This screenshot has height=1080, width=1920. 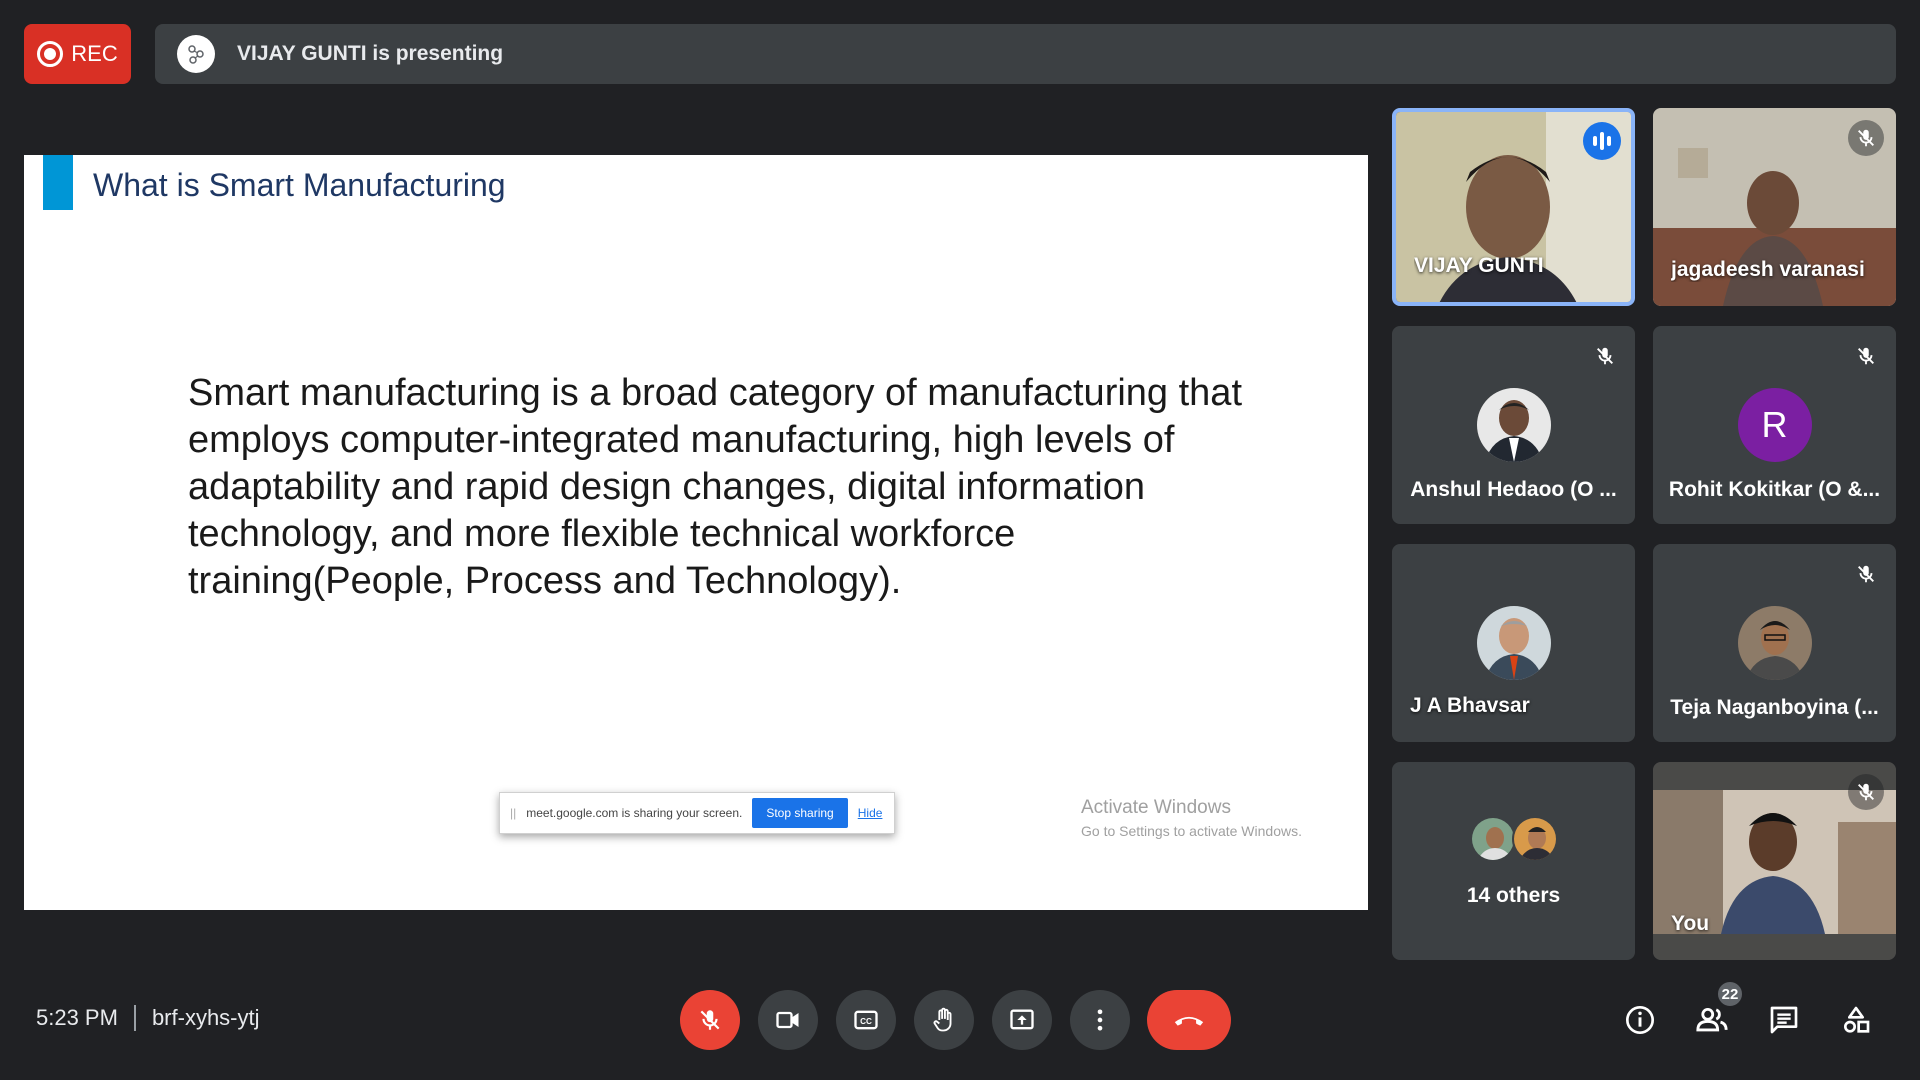 I want to click on raise-hand-button, so click(x=944, y=1020).